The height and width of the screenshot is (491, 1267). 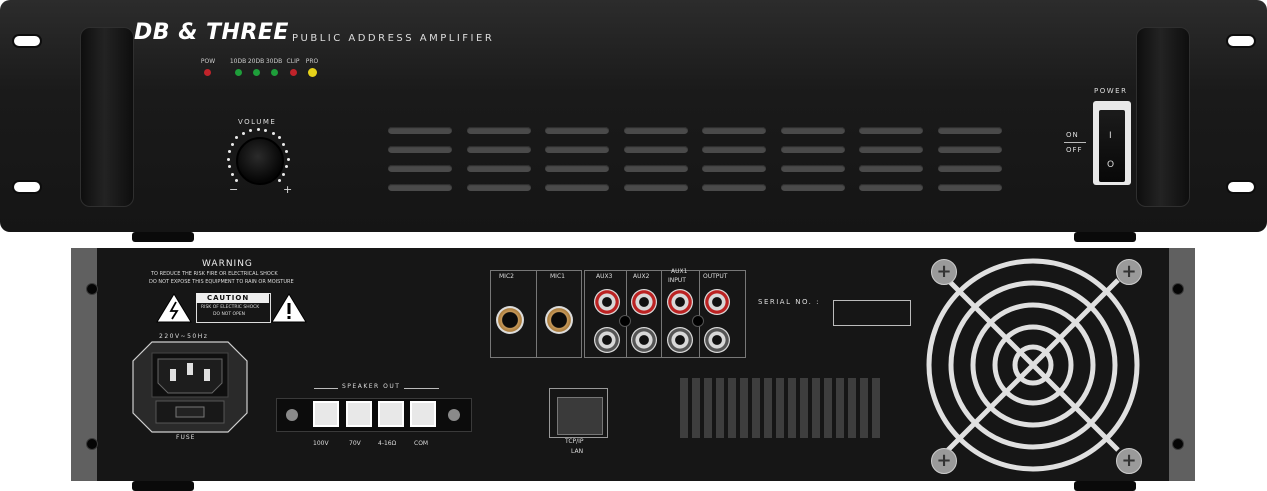 I want to click on aux2-jack-right, so click(x=644, y=302).